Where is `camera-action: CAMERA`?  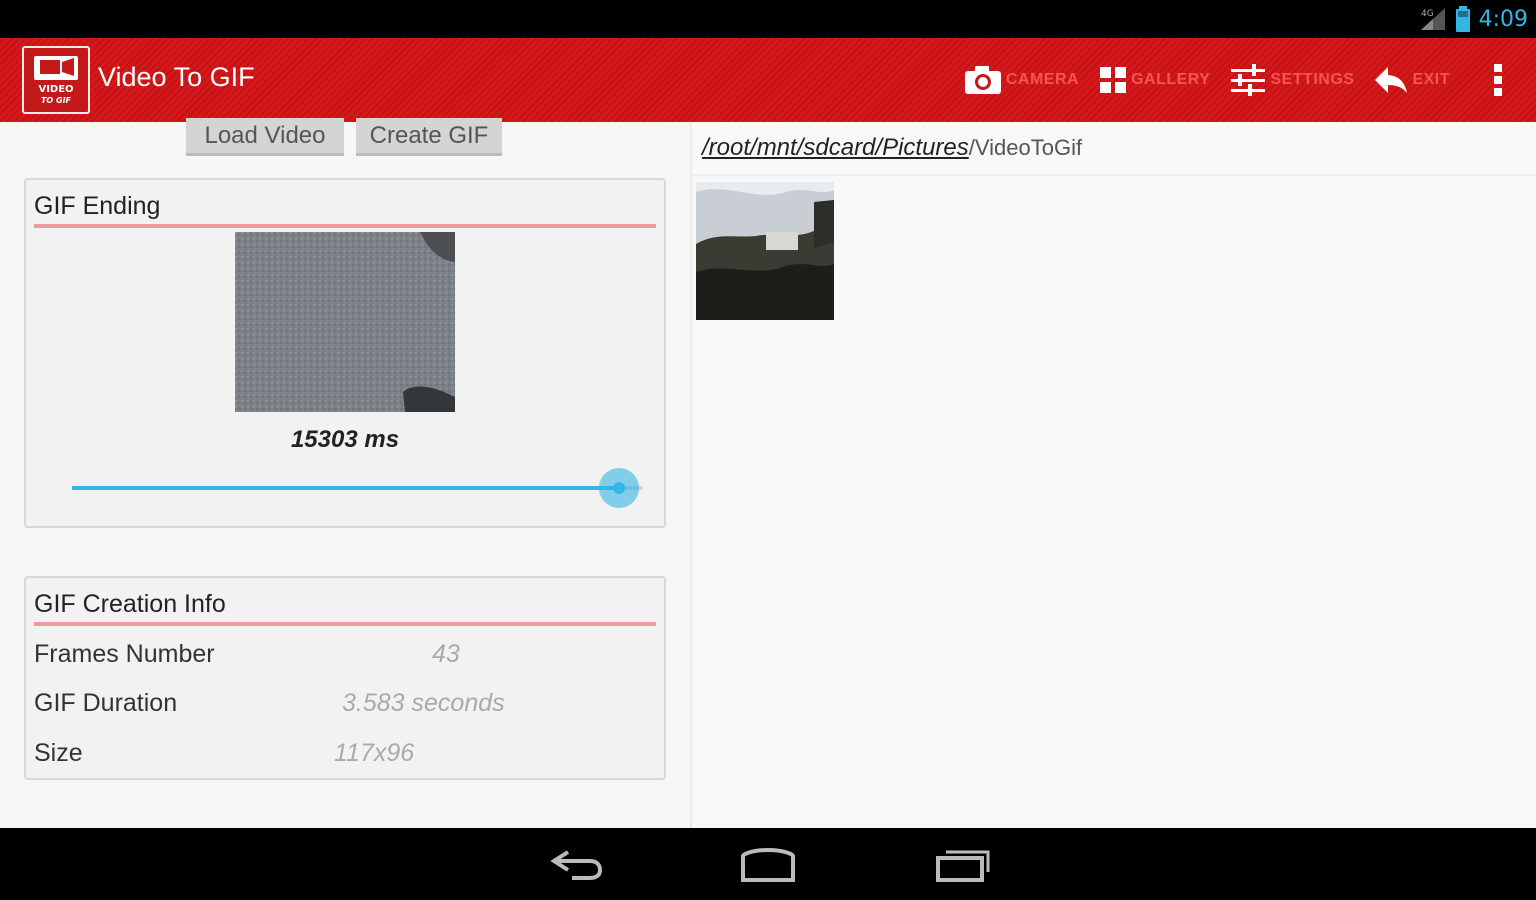 camera-action: CAMERA is located at coordinates (1021, 80).